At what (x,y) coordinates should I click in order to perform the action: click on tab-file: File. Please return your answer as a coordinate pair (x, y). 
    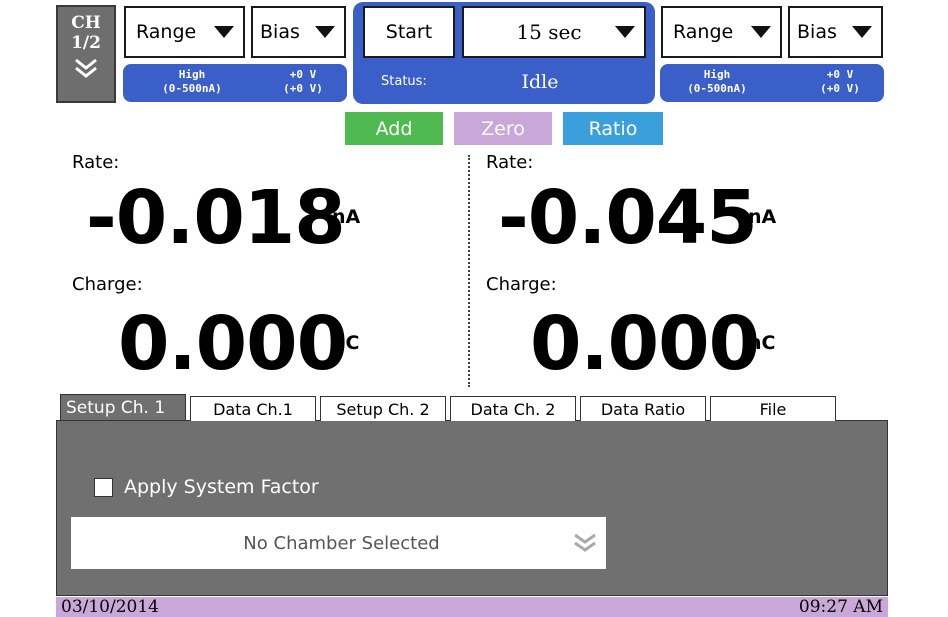
    Looking at the image, I should click on (773, 408).